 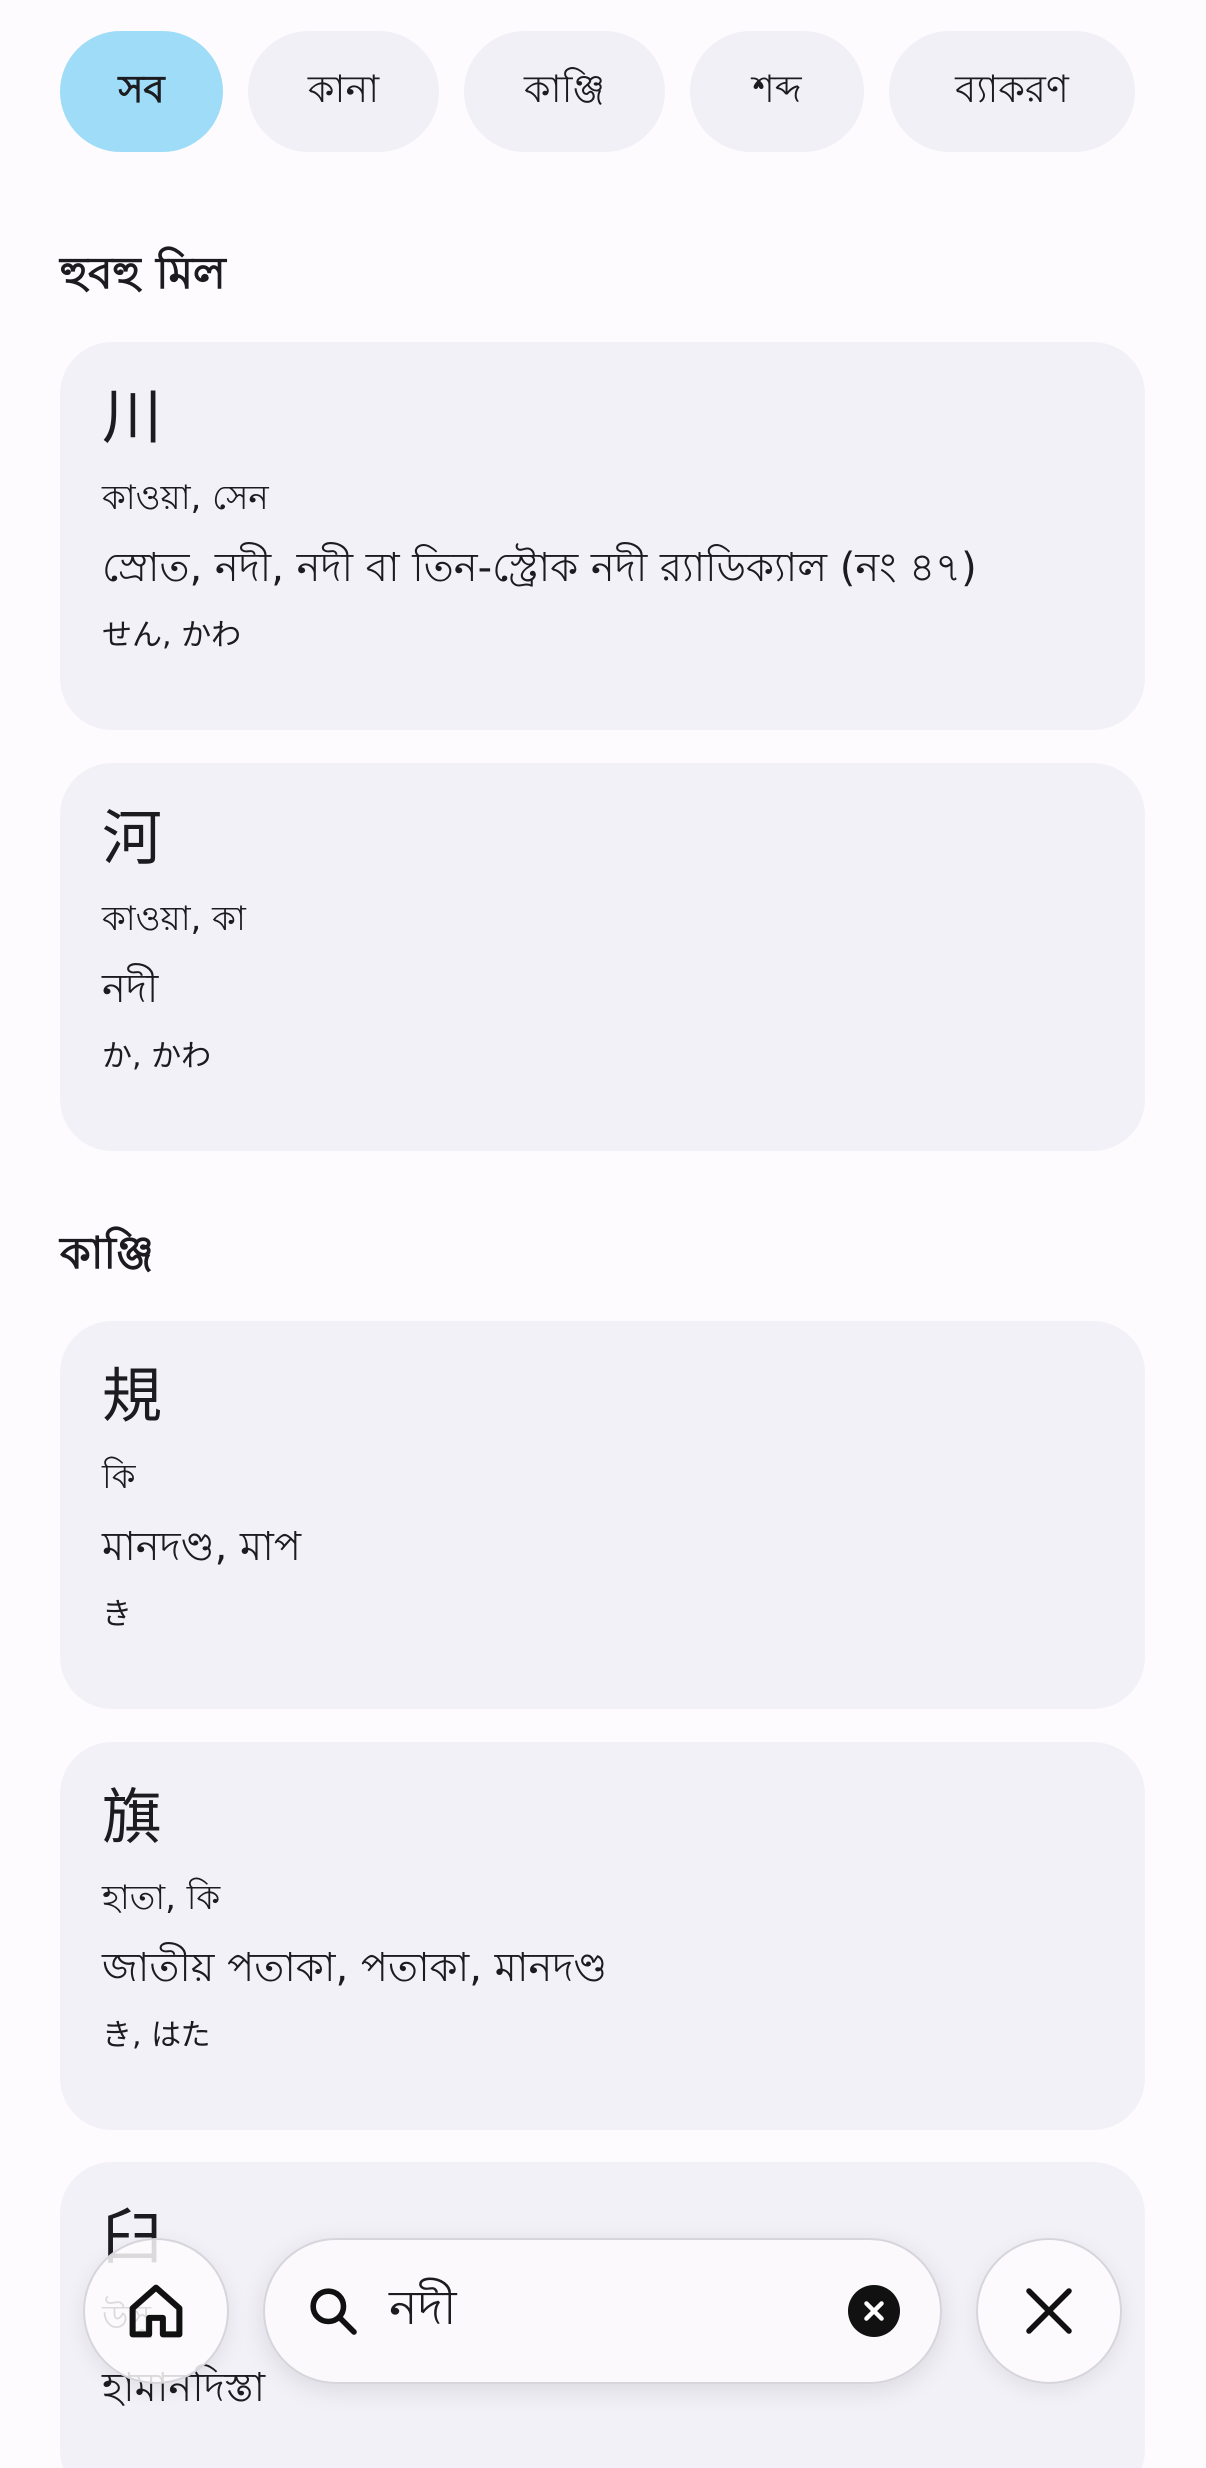 I want to click on search-input: নদী, so click(x=618, y=2311).